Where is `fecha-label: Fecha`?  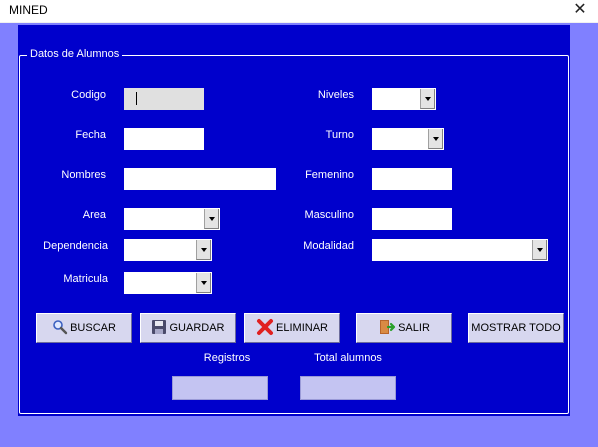
fecha-label: Fecha is located at coordinates (90, 135).